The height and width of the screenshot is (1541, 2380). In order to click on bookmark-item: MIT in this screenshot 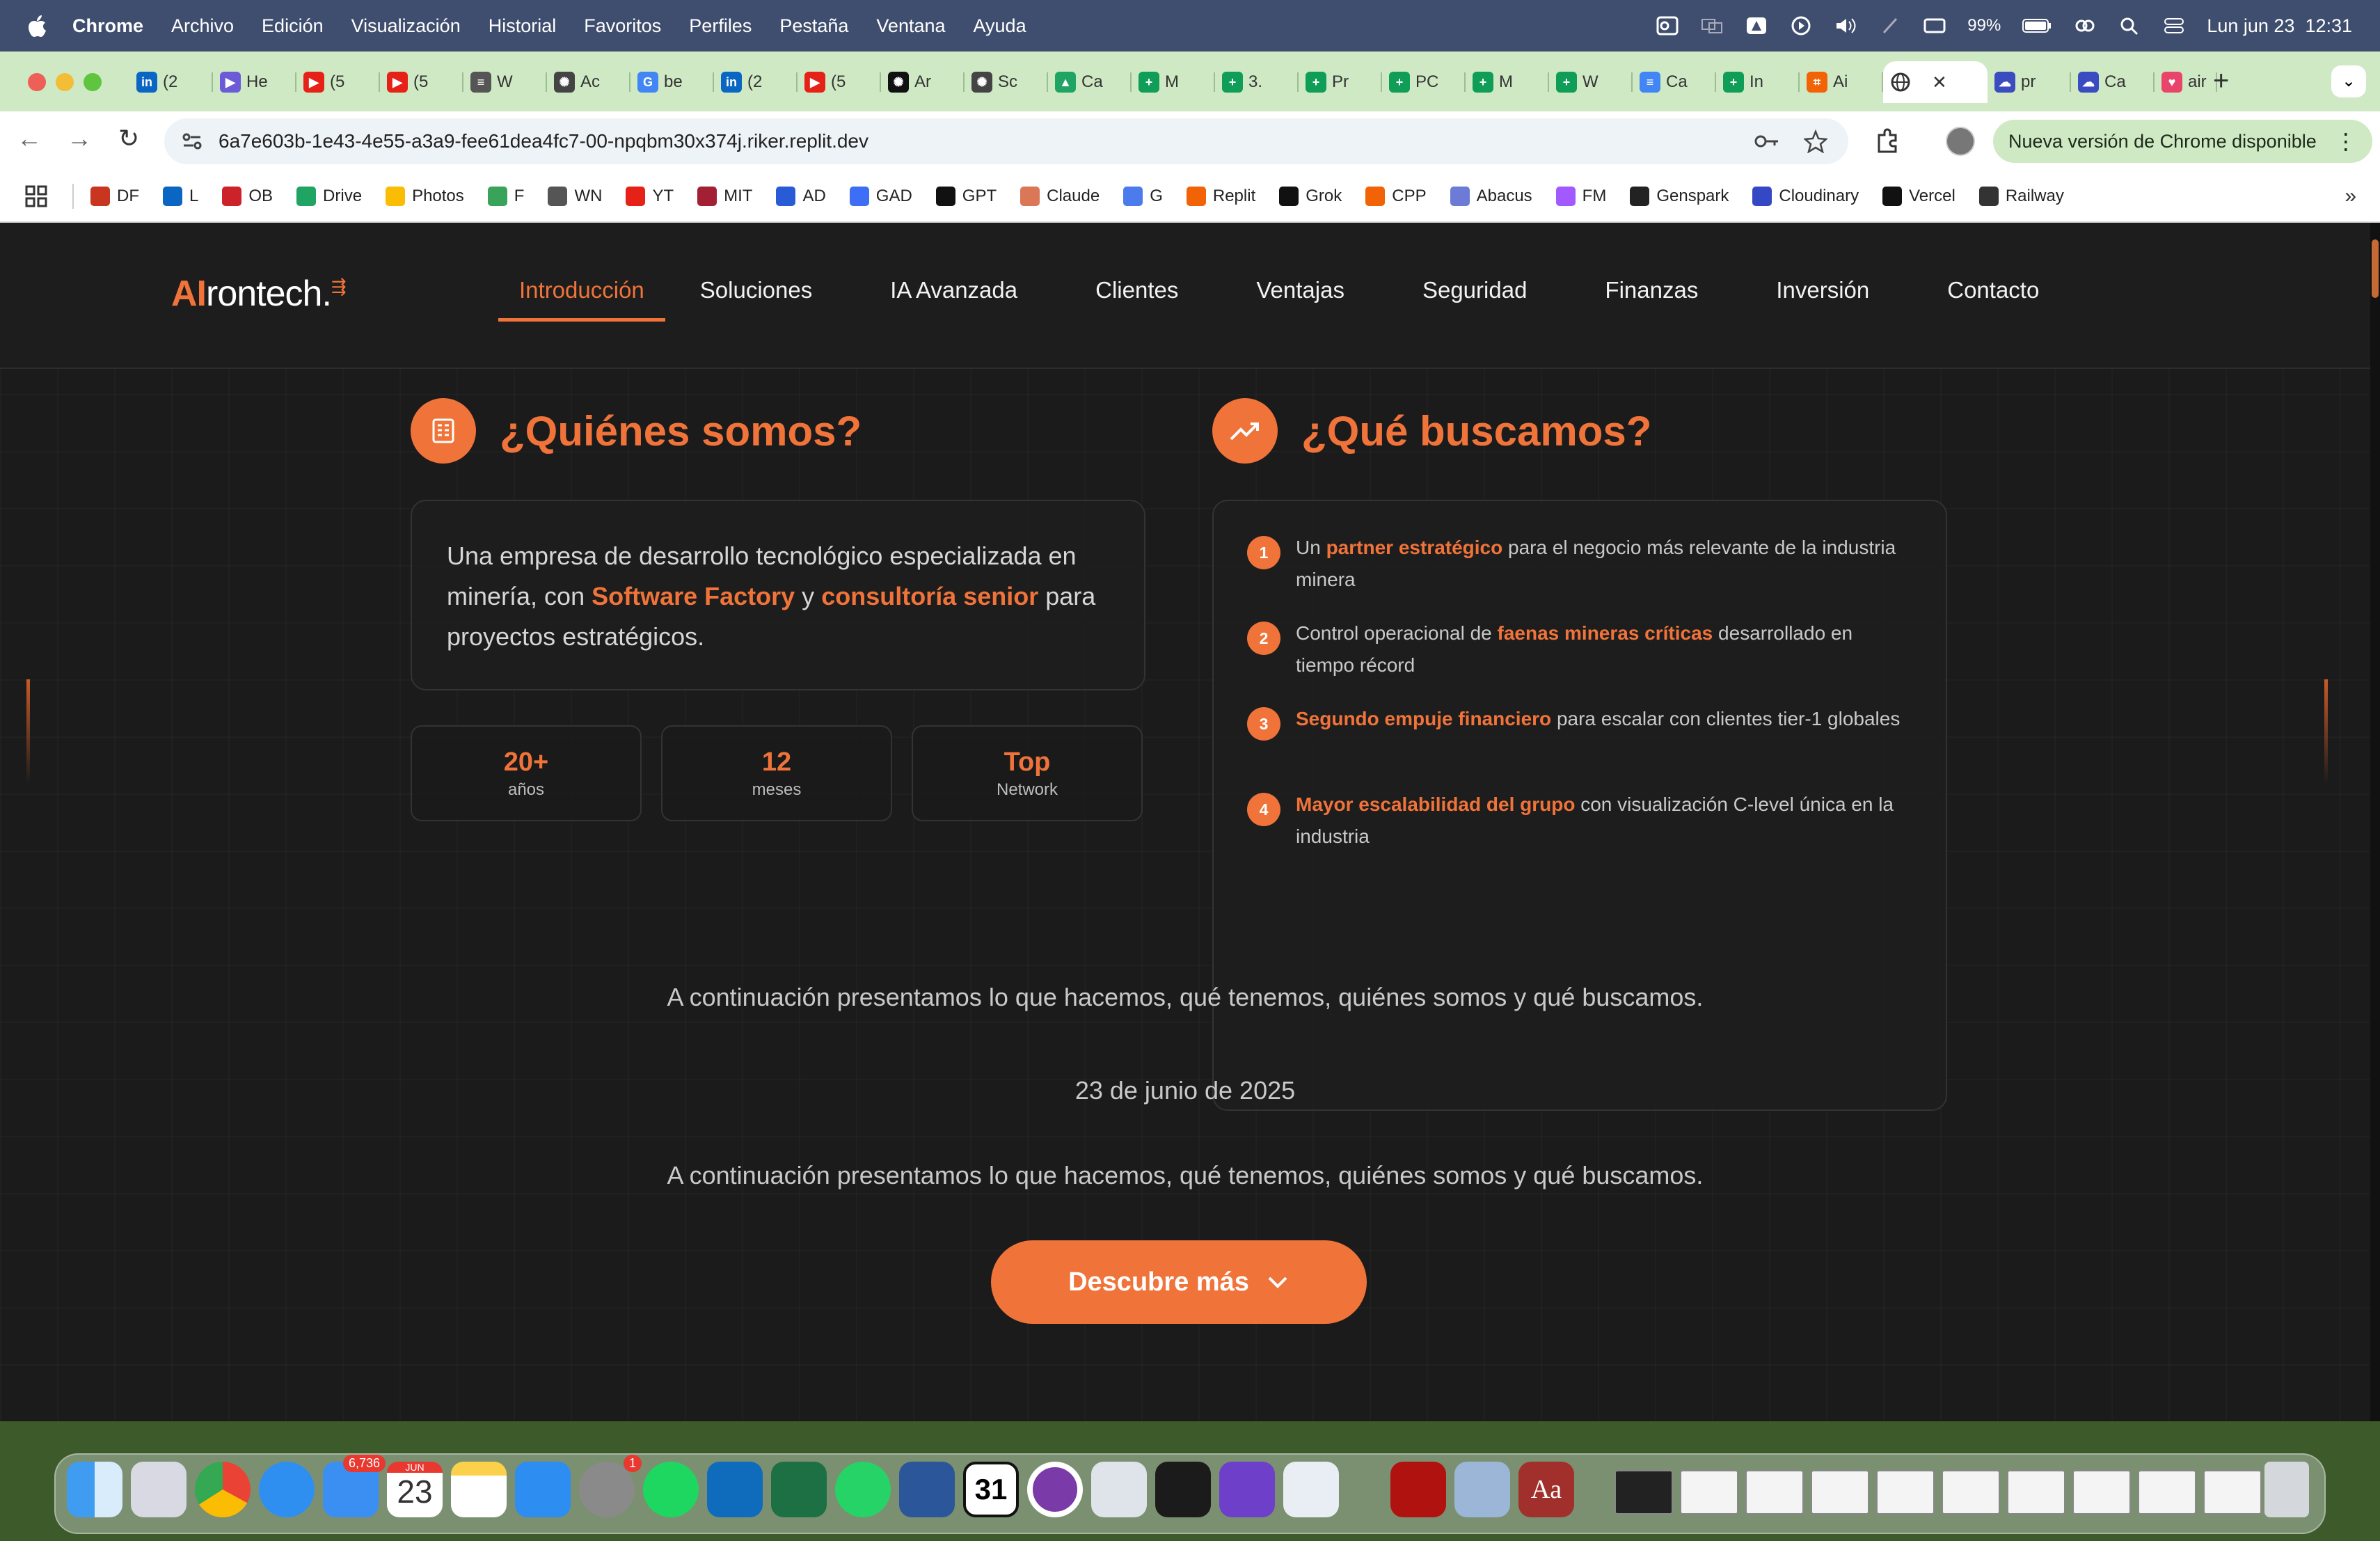, I will do `click(724, 196)`.